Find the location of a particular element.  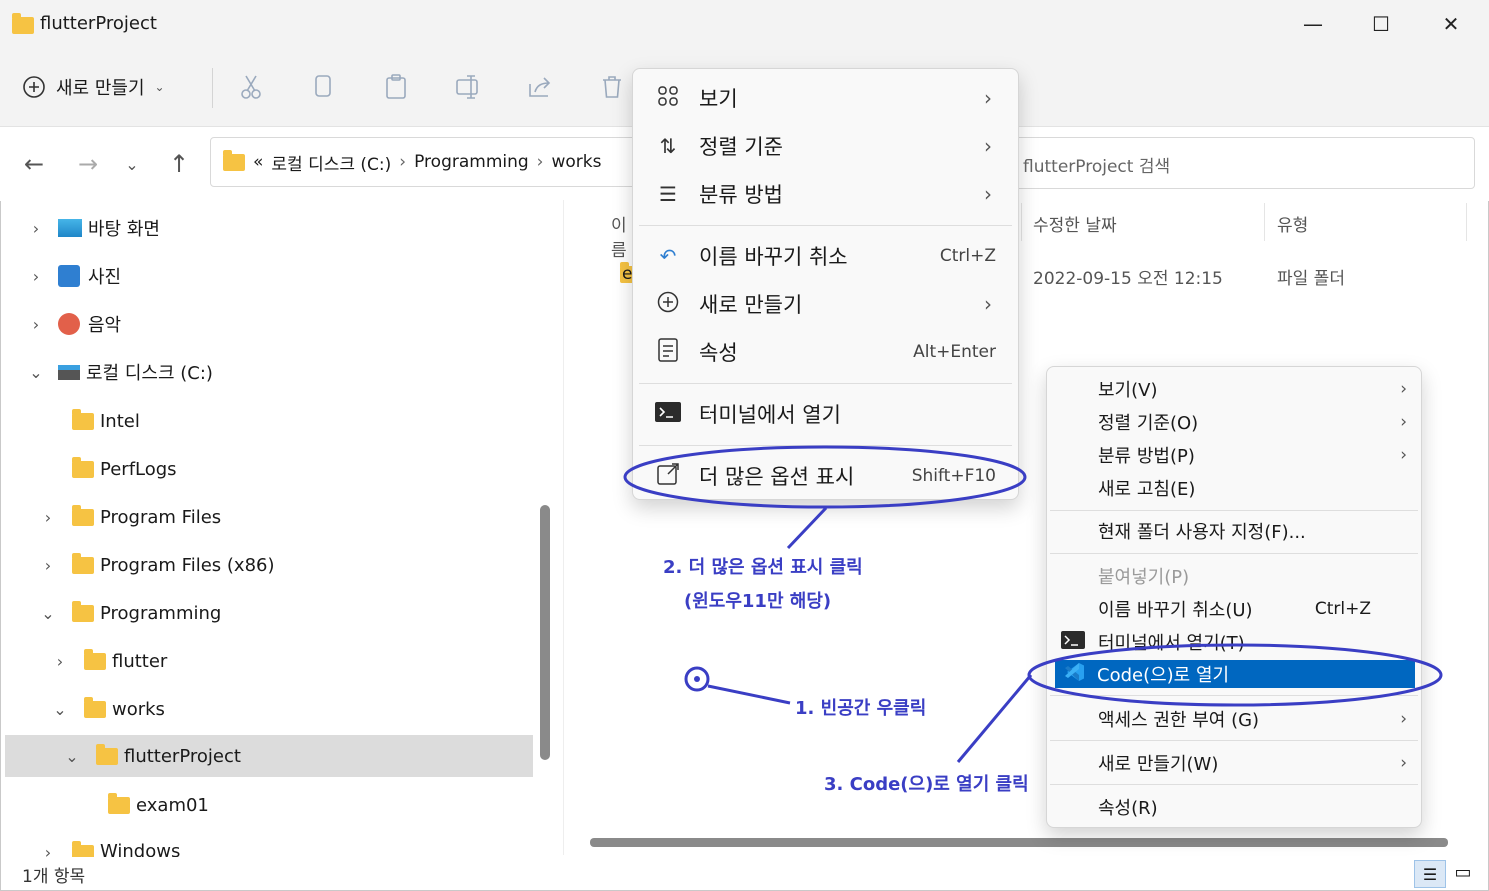

click-marker-dot is located at coordinates (697, 679).